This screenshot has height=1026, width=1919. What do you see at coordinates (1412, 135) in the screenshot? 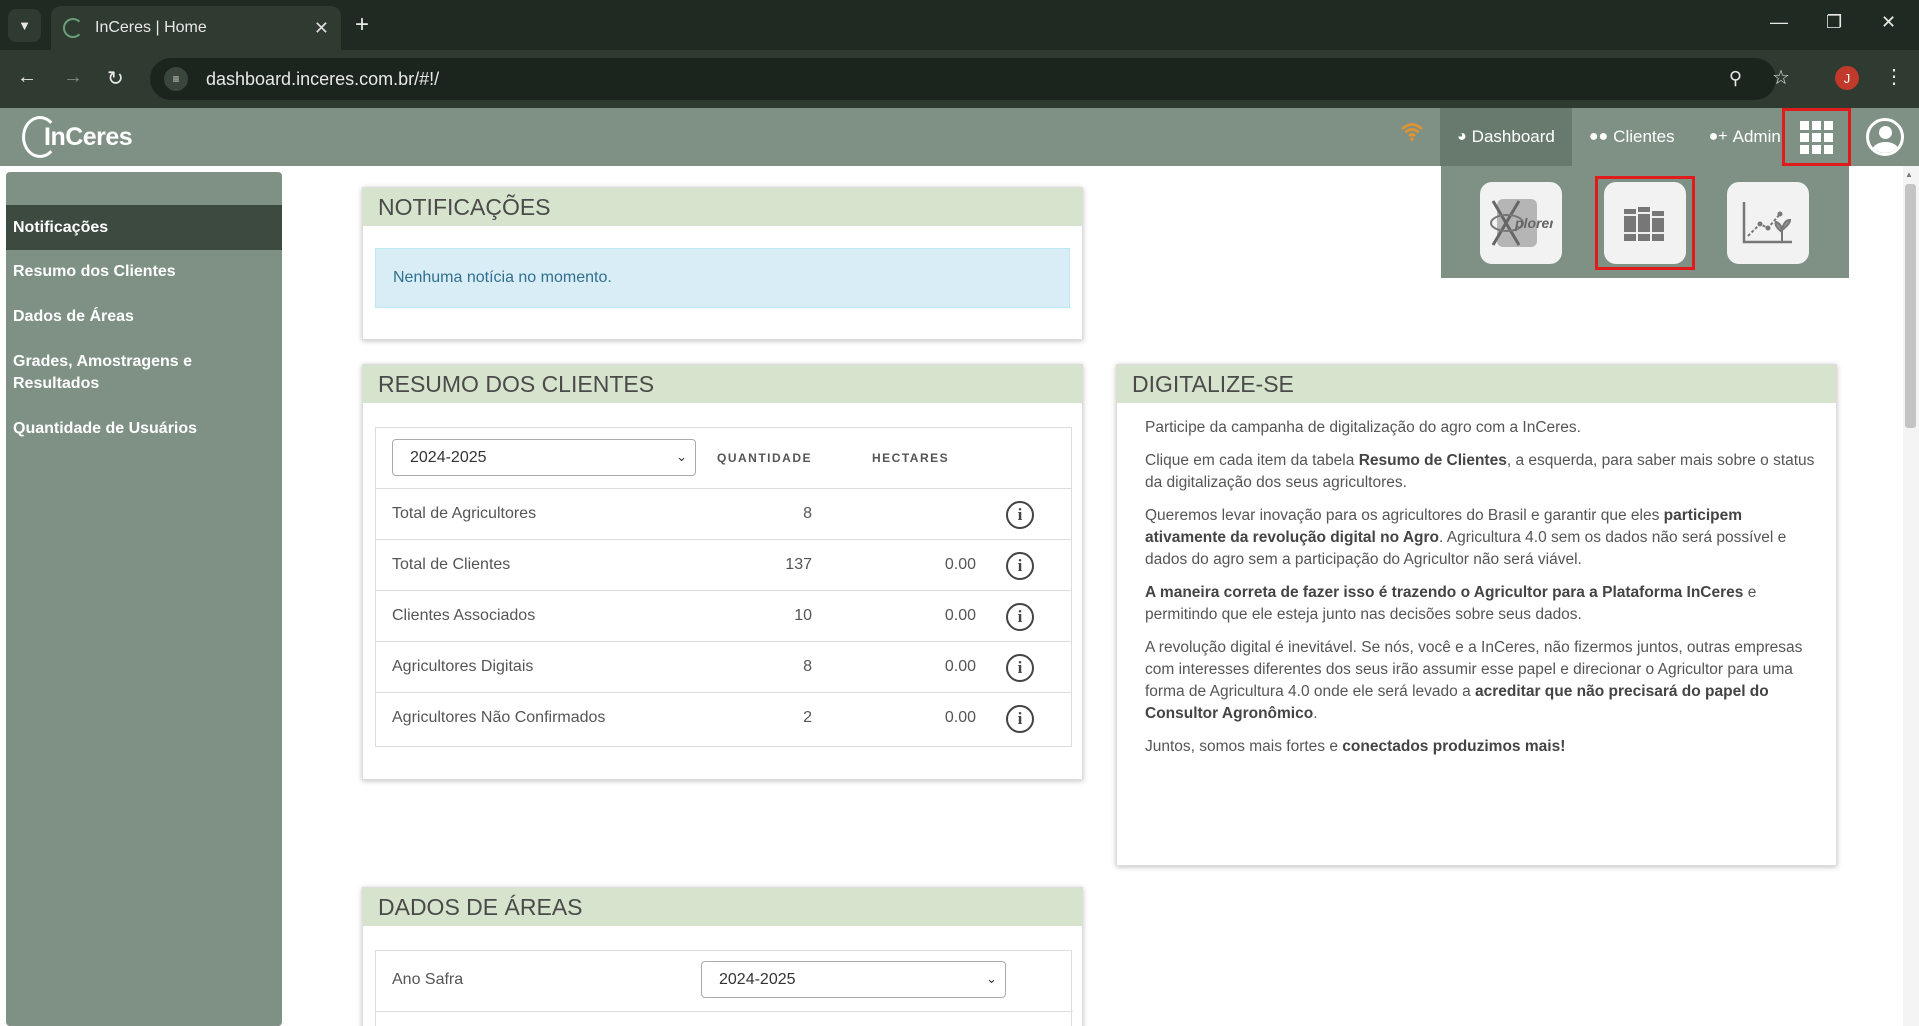
I see `wifi-icon` at bounding box center [1412, 135].